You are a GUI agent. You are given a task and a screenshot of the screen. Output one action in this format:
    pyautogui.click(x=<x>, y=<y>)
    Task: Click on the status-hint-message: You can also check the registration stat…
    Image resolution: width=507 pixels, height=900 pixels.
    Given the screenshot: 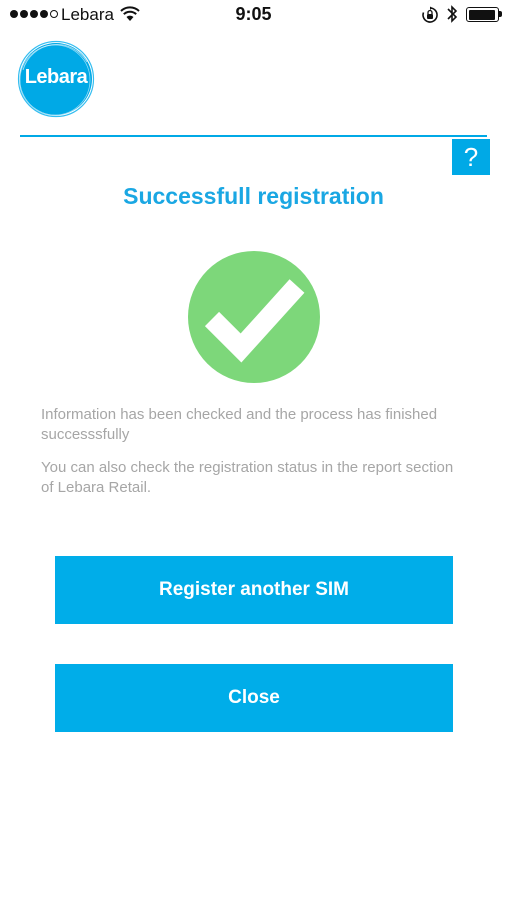 What is the action you would take?
    pyautogui.click(x=247, y=477)
    